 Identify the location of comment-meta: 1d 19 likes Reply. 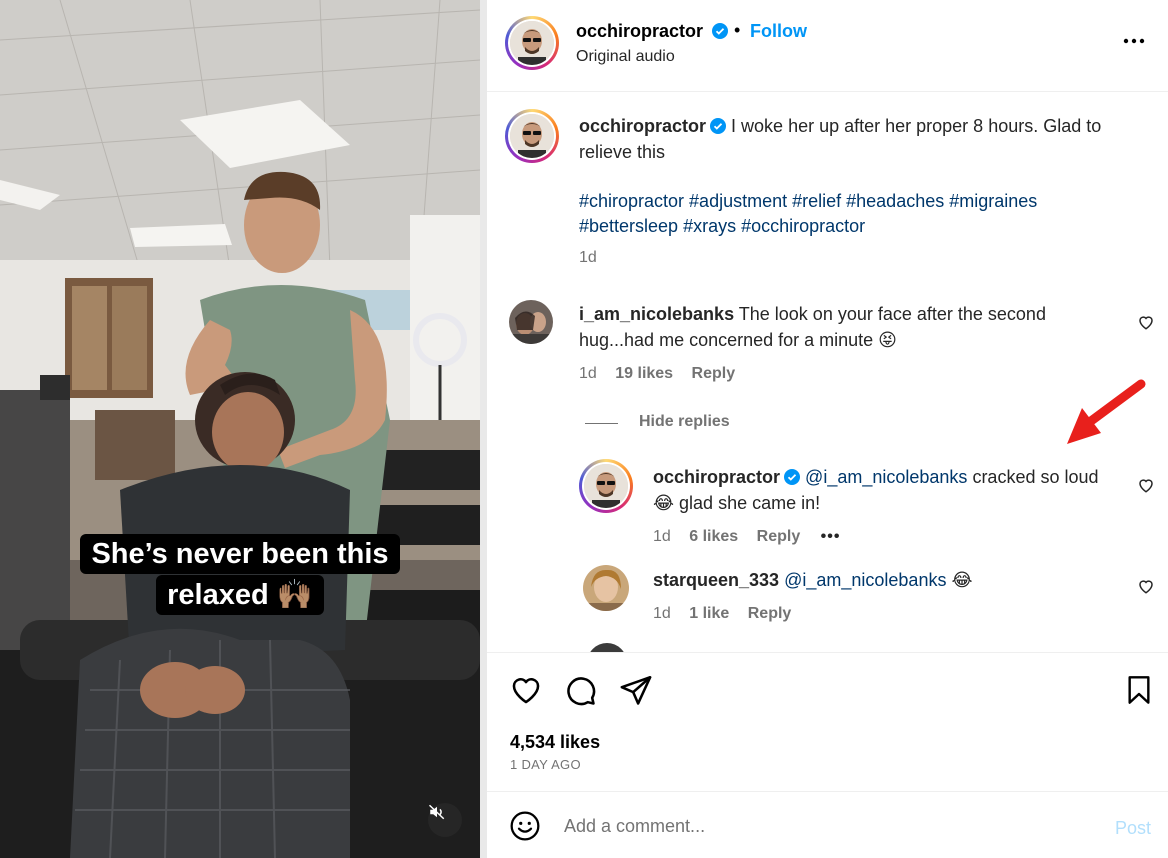
(657, 374).